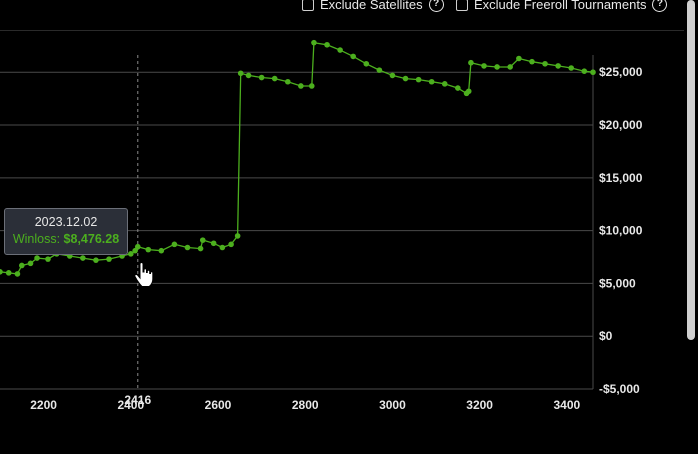 The image size is (698, 454). I want to click on x-tick-label: 2200, so click(43, 405).